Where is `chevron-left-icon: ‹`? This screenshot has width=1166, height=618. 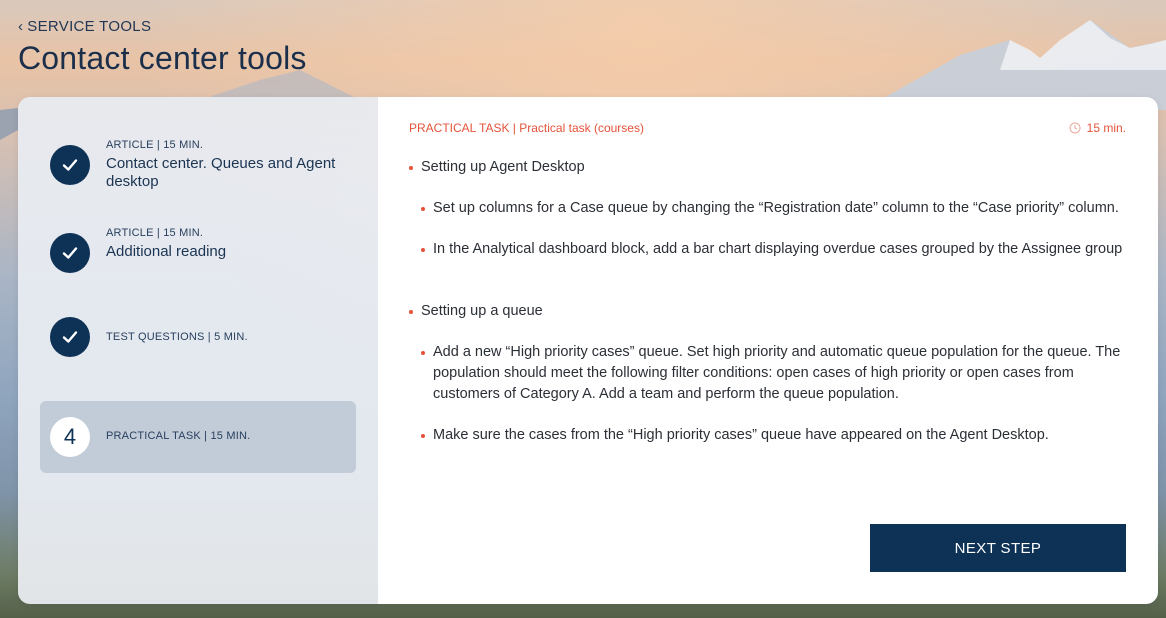 chevron-left-icon: ‹ is located at coordinates (21, 26).